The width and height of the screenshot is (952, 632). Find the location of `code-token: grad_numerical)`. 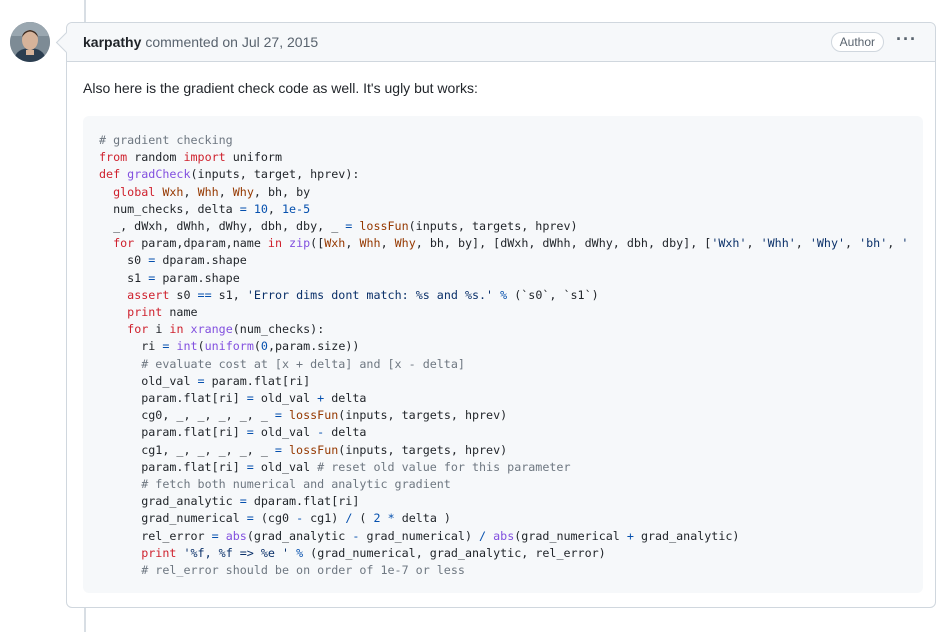

code-token: grad_numerical) is located at coordinates (419, 535).